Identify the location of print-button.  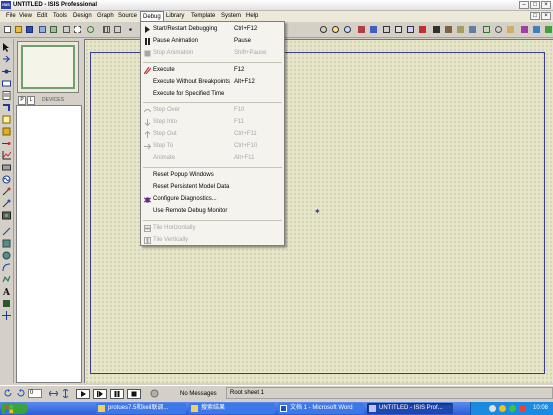
(65, 29).